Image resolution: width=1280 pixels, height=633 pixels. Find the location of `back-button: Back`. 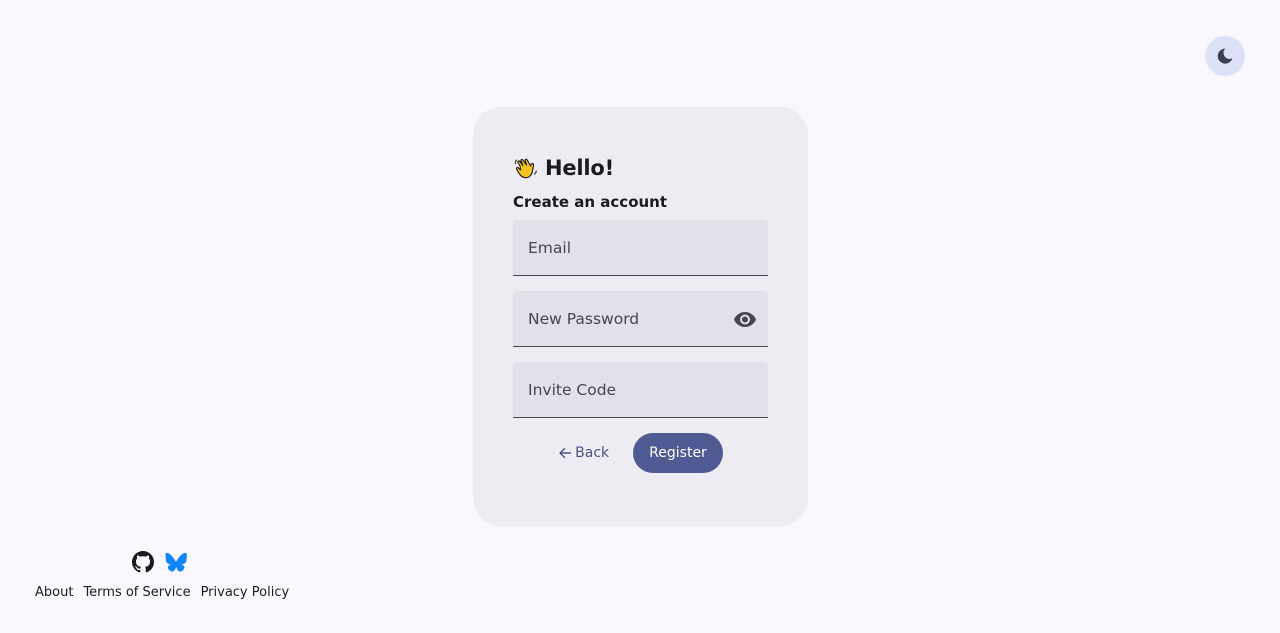

back-button: Back is located at coordinates (583, 453).